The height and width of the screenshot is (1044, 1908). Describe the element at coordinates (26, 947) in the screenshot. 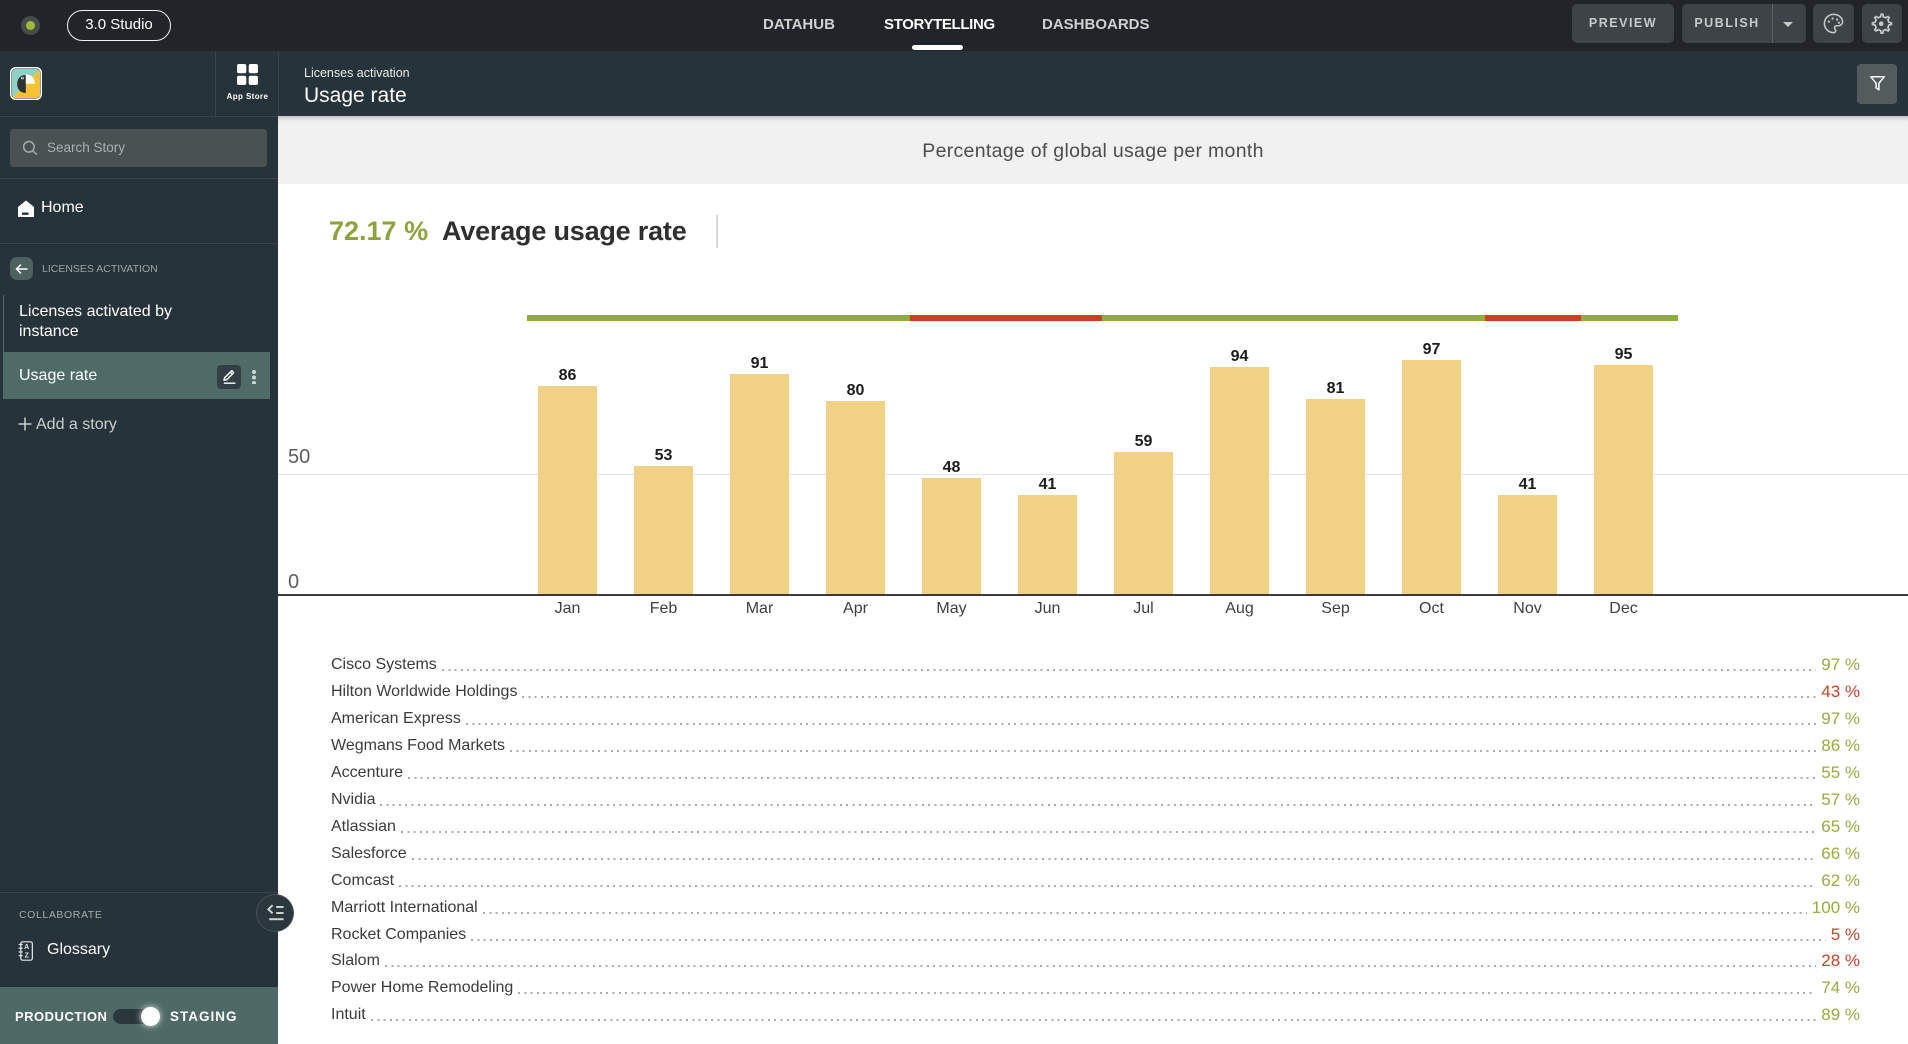

I see `svg-text: A` at that location.